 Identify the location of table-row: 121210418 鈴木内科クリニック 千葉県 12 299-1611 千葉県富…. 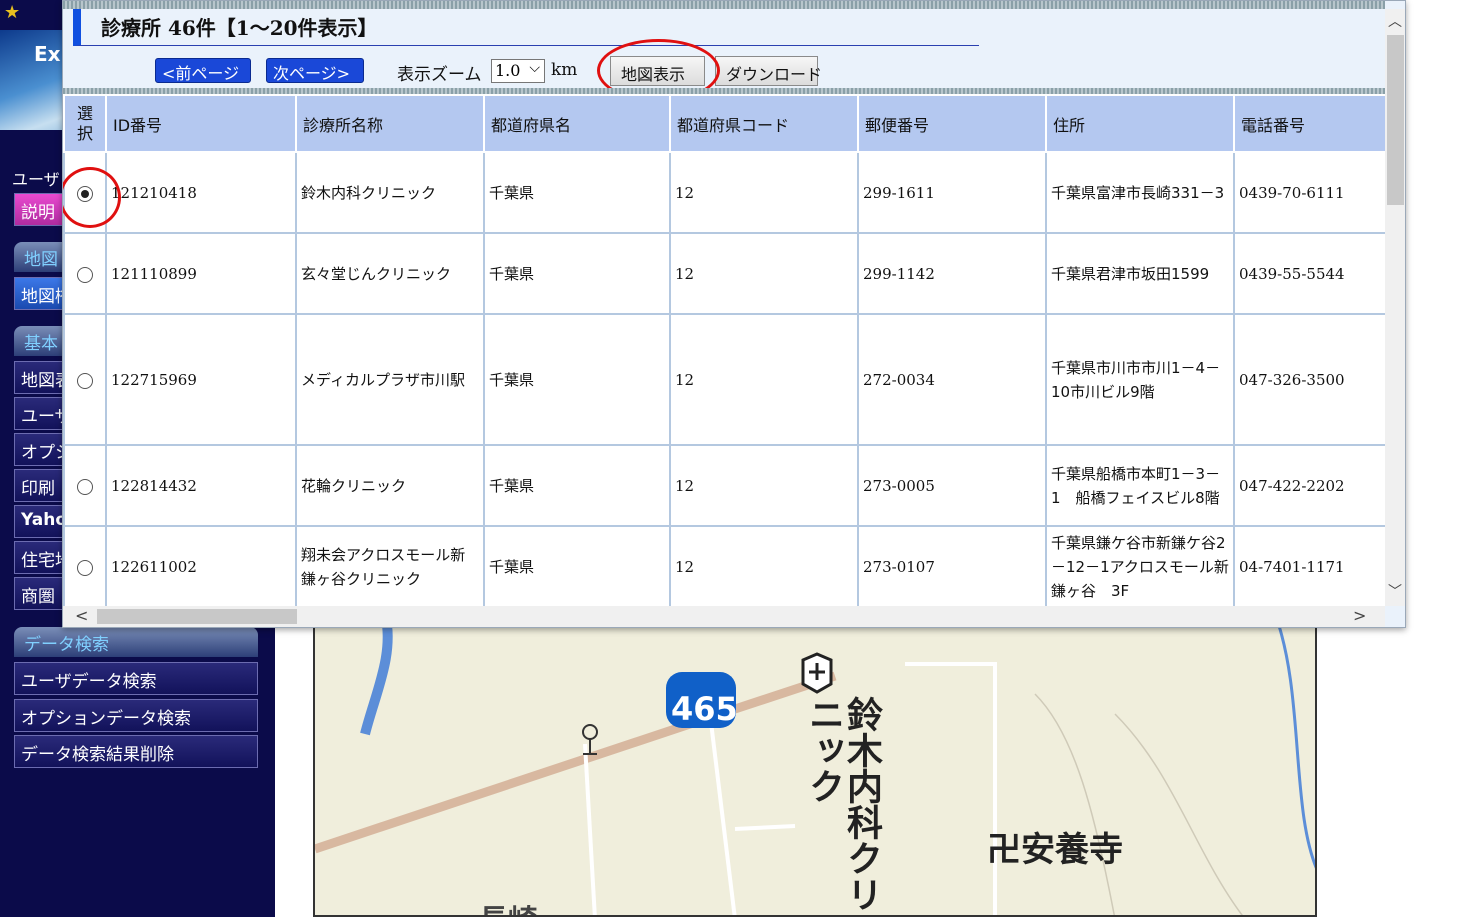
(724, 192).